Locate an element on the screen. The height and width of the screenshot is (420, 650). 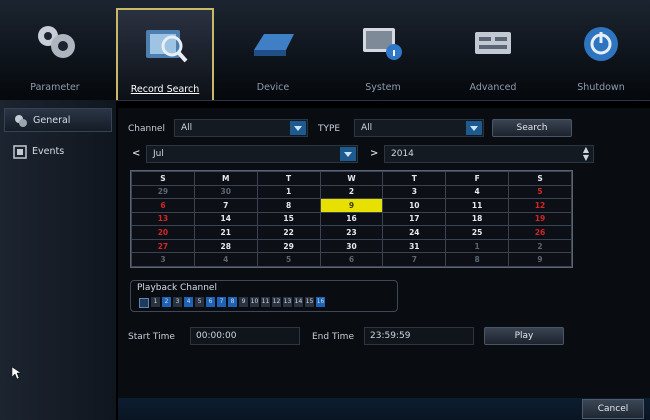
playback-channel-title: Playback Channel is located at coordinates (177, 288).